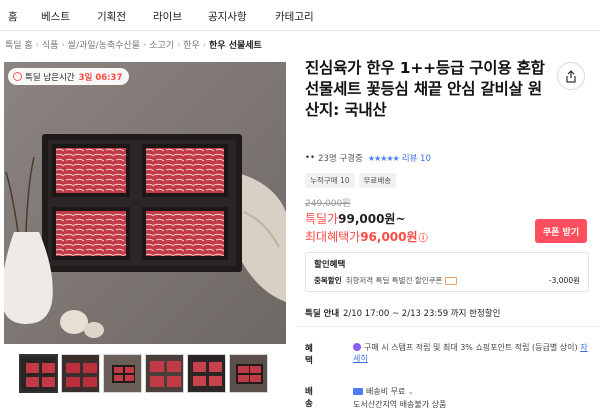 This screenshot has width=600, height=417. Describe the element at coordinates (17, 76) in the screenshot. I see `clock-icon` at that location.